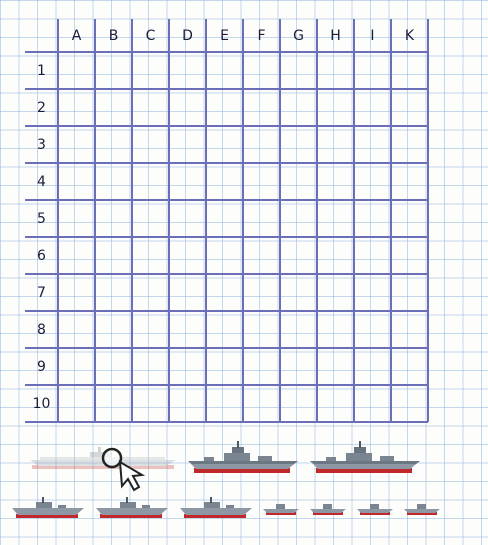  What do you see at coordinates (77, 219) in the screenshot?
I see `grid-cell-A5` at bounding box center [77, 219].